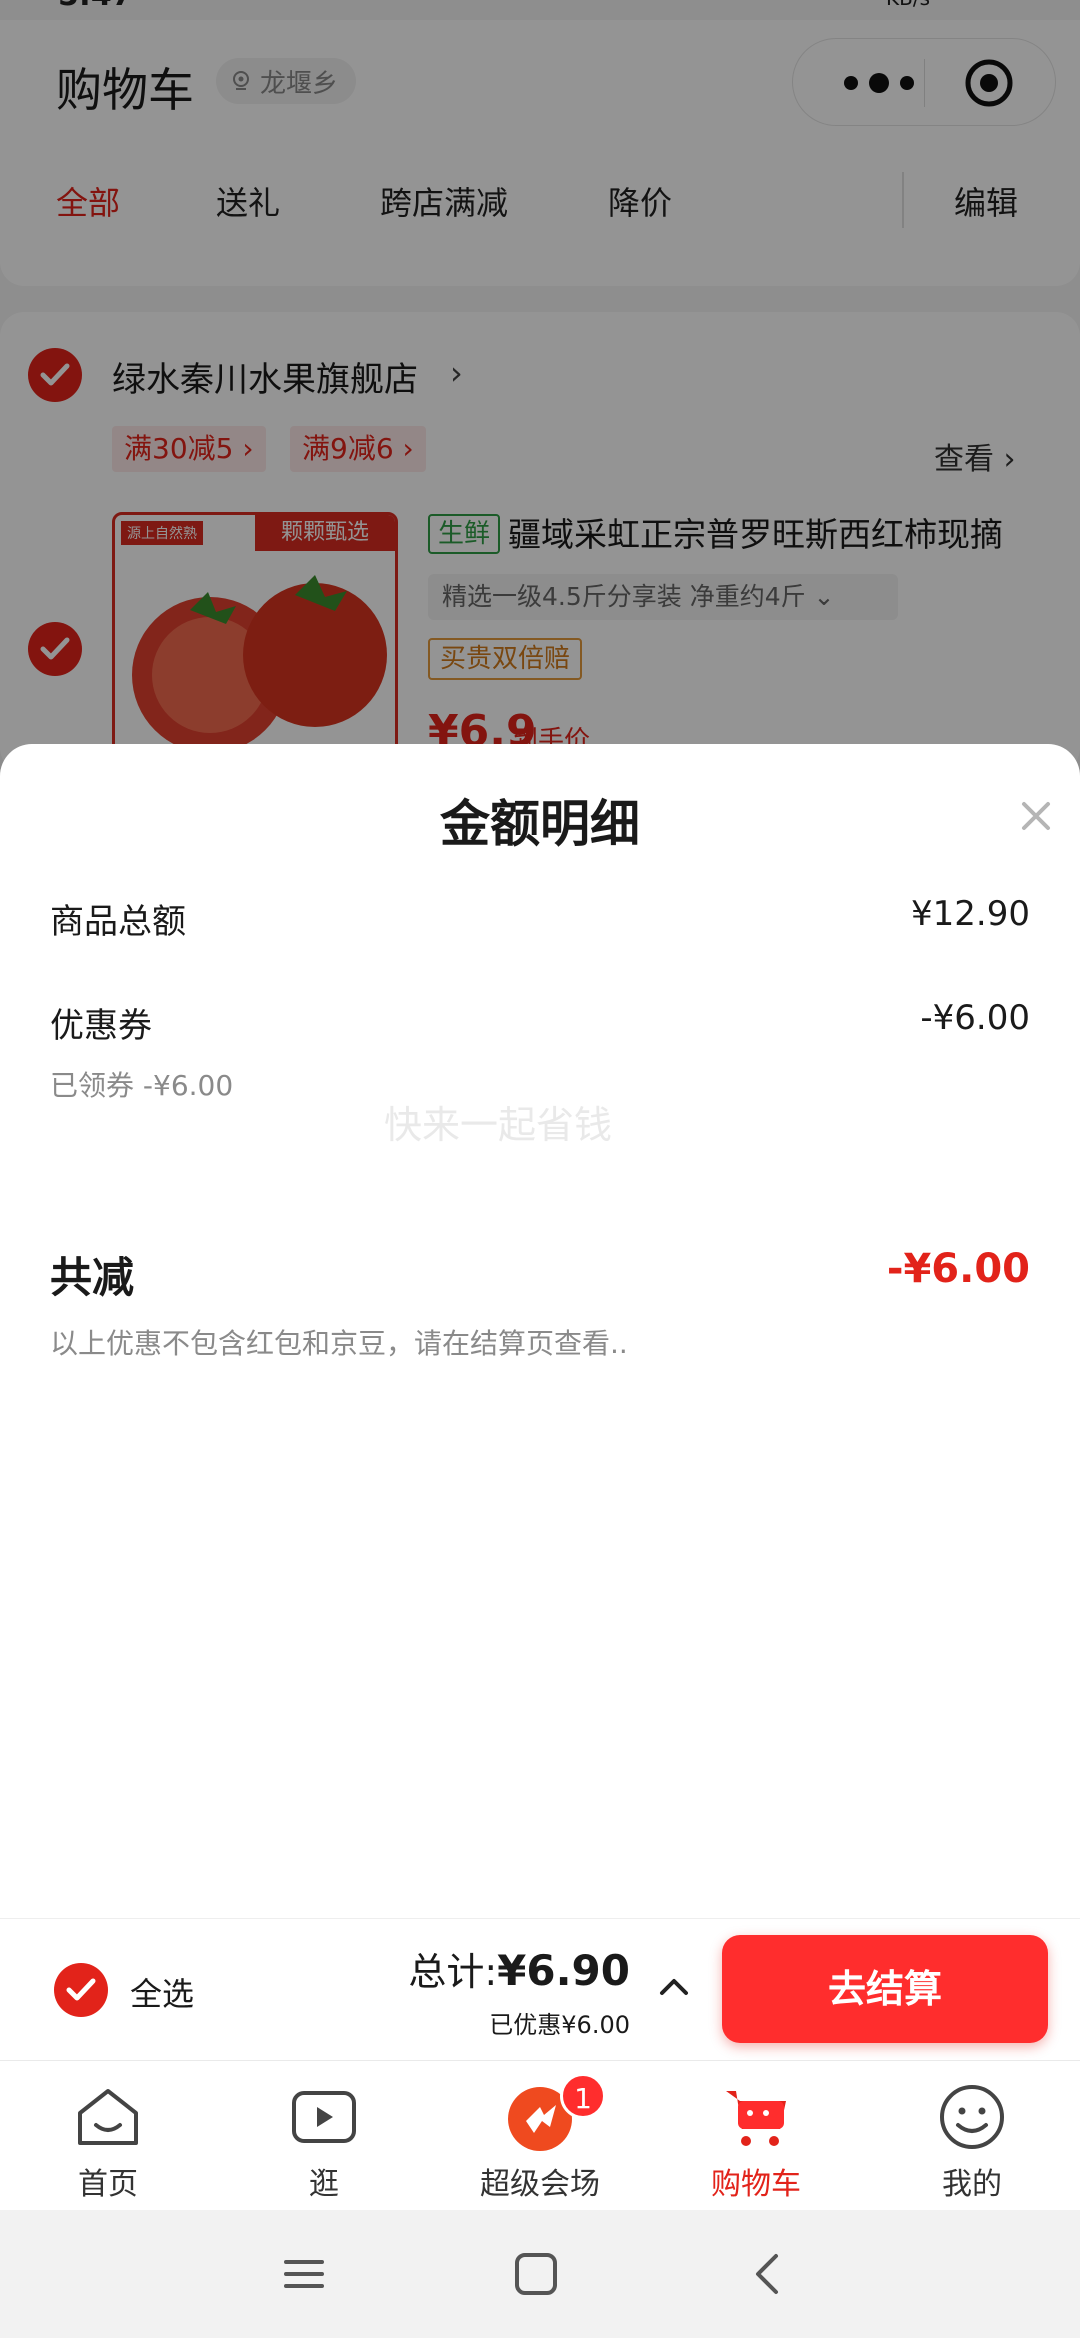 The height and width of the screenshot is (2338, 1080). Describe the element at coordinates (304, 2274) in the screenshot. I see `menu-icon` at that location.